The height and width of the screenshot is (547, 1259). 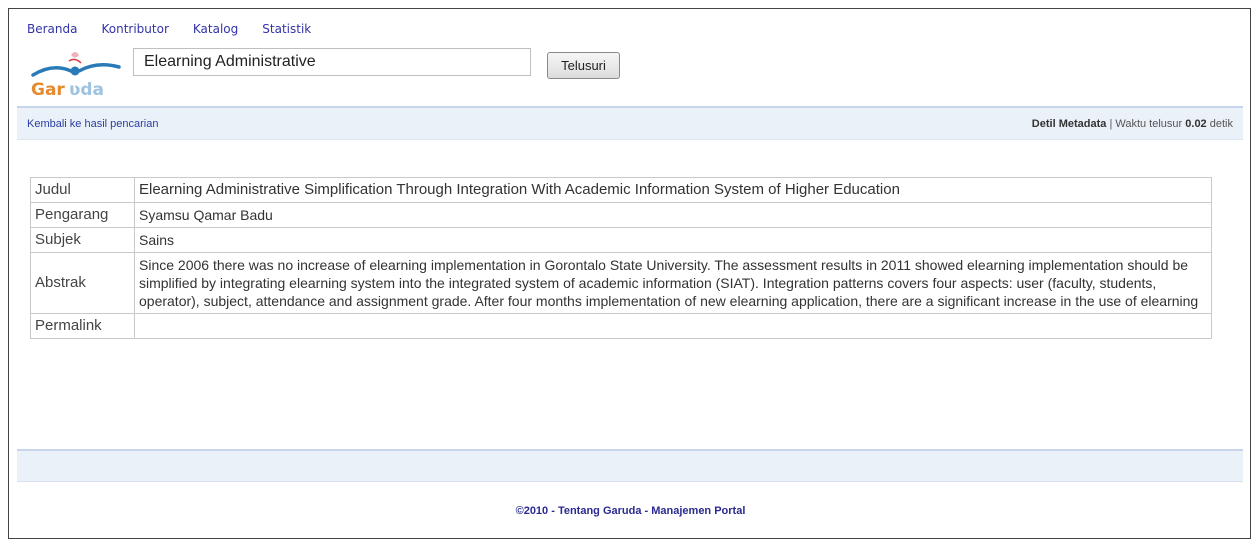 What do you see at coordinates (48, 90) in the screenshot?
I see `svg-text: Gar` at bounding box center [48, 90].